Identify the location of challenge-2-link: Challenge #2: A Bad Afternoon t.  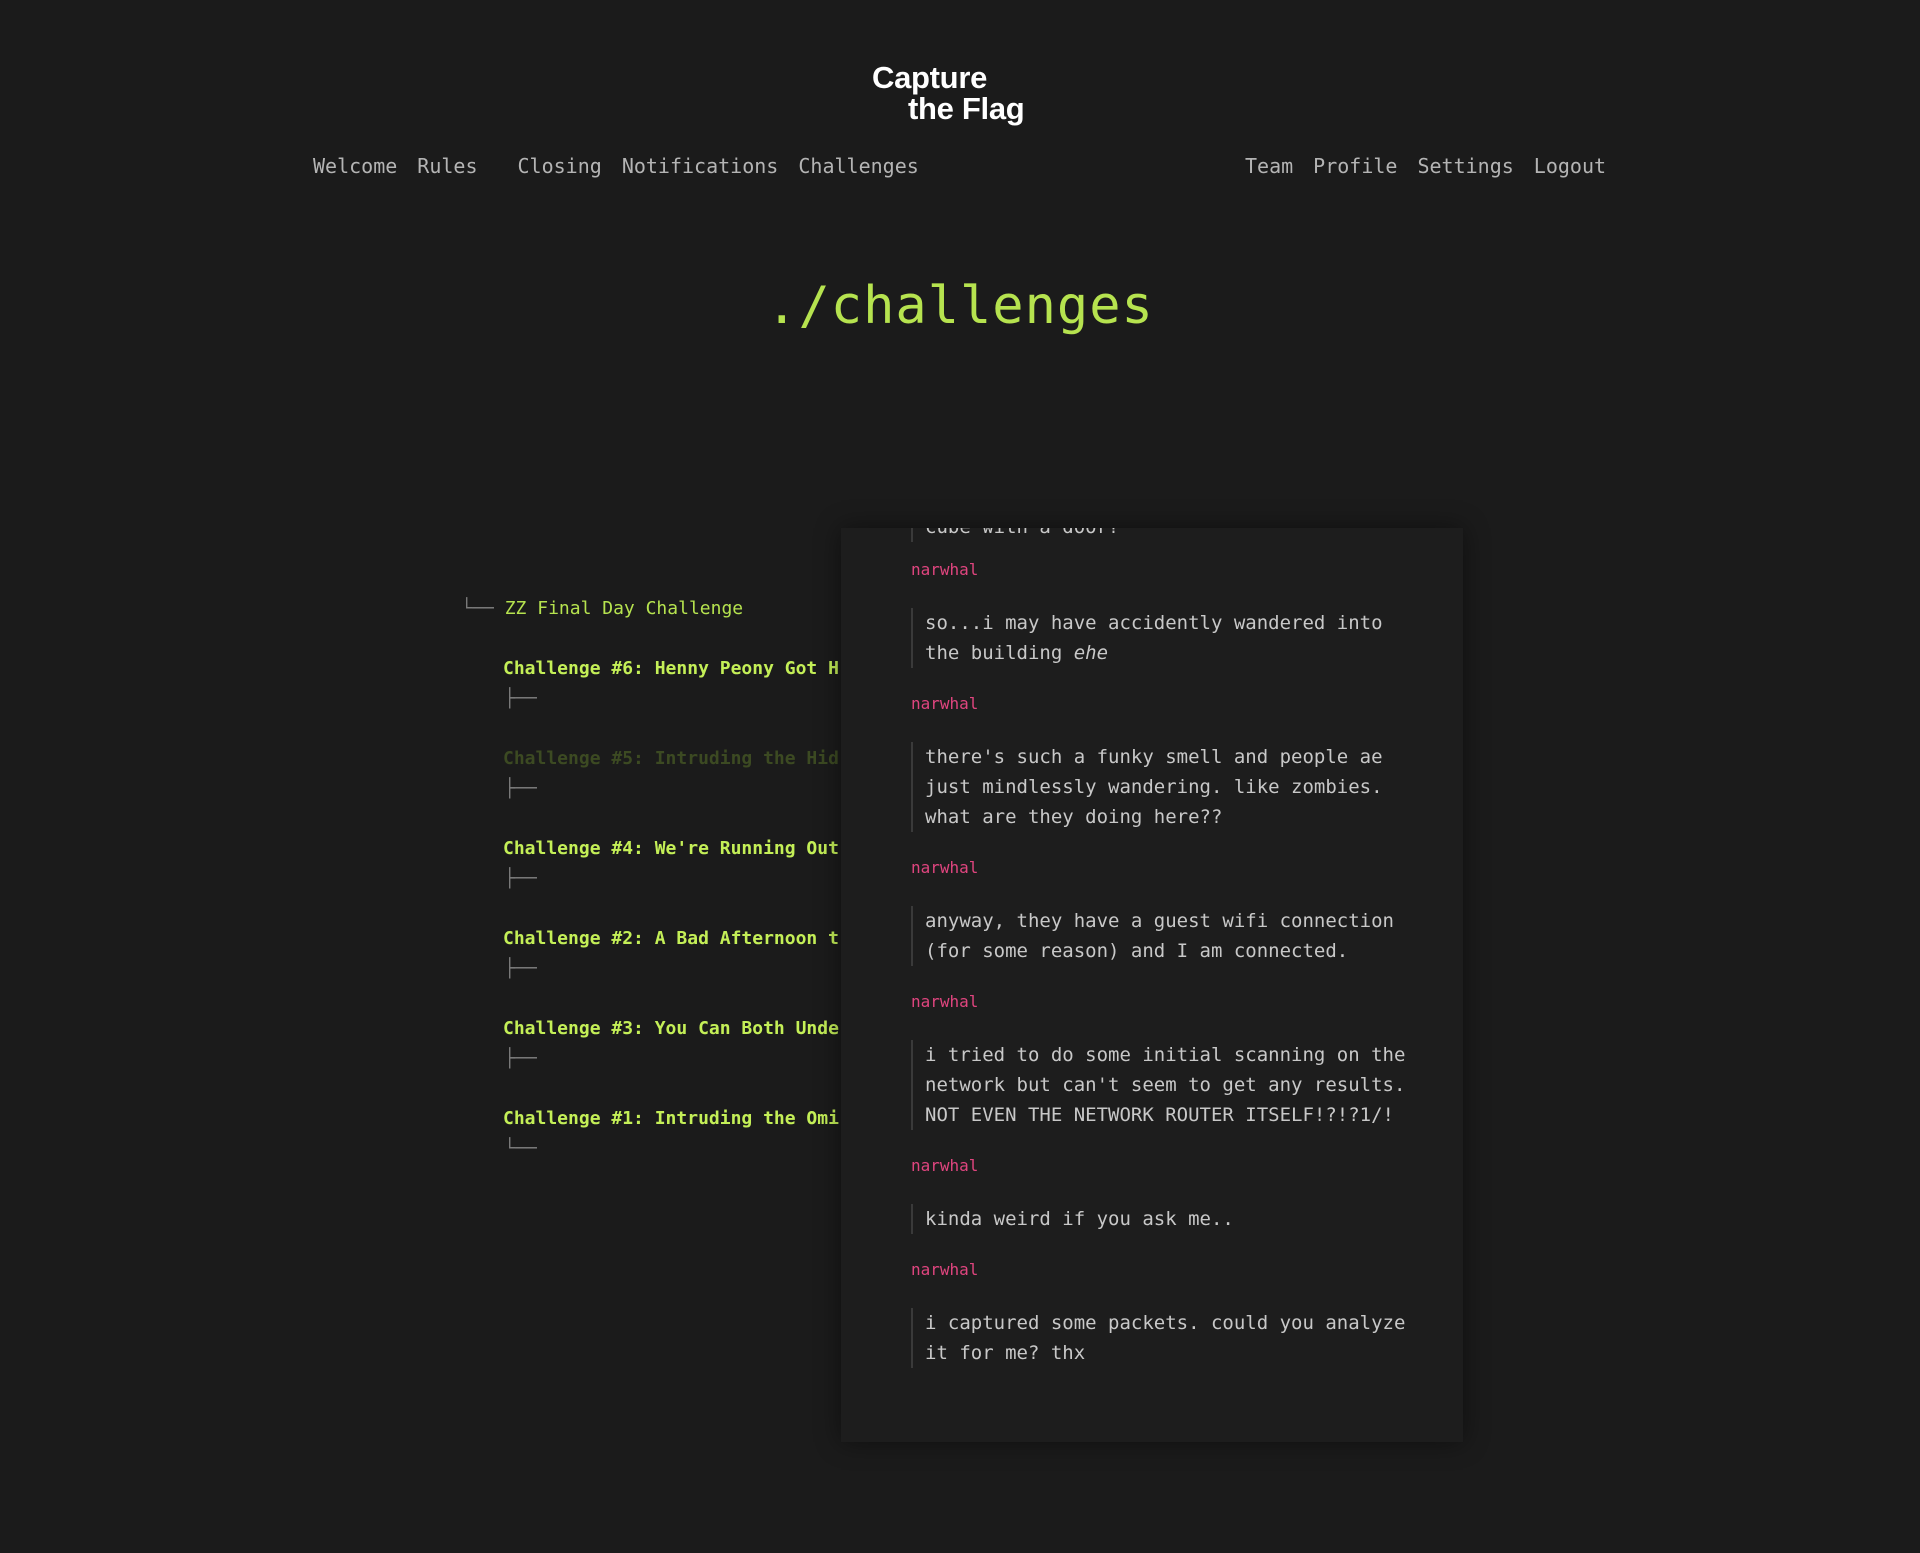
(671, 938).